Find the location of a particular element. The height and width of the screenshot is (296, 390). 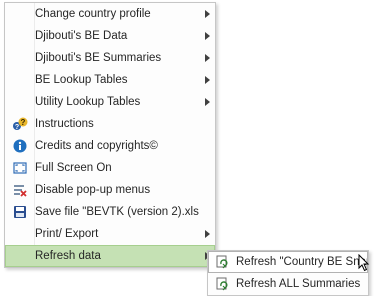

menu-item-label: Djibouti's BE Summaries is located at coordinates (98, 58).